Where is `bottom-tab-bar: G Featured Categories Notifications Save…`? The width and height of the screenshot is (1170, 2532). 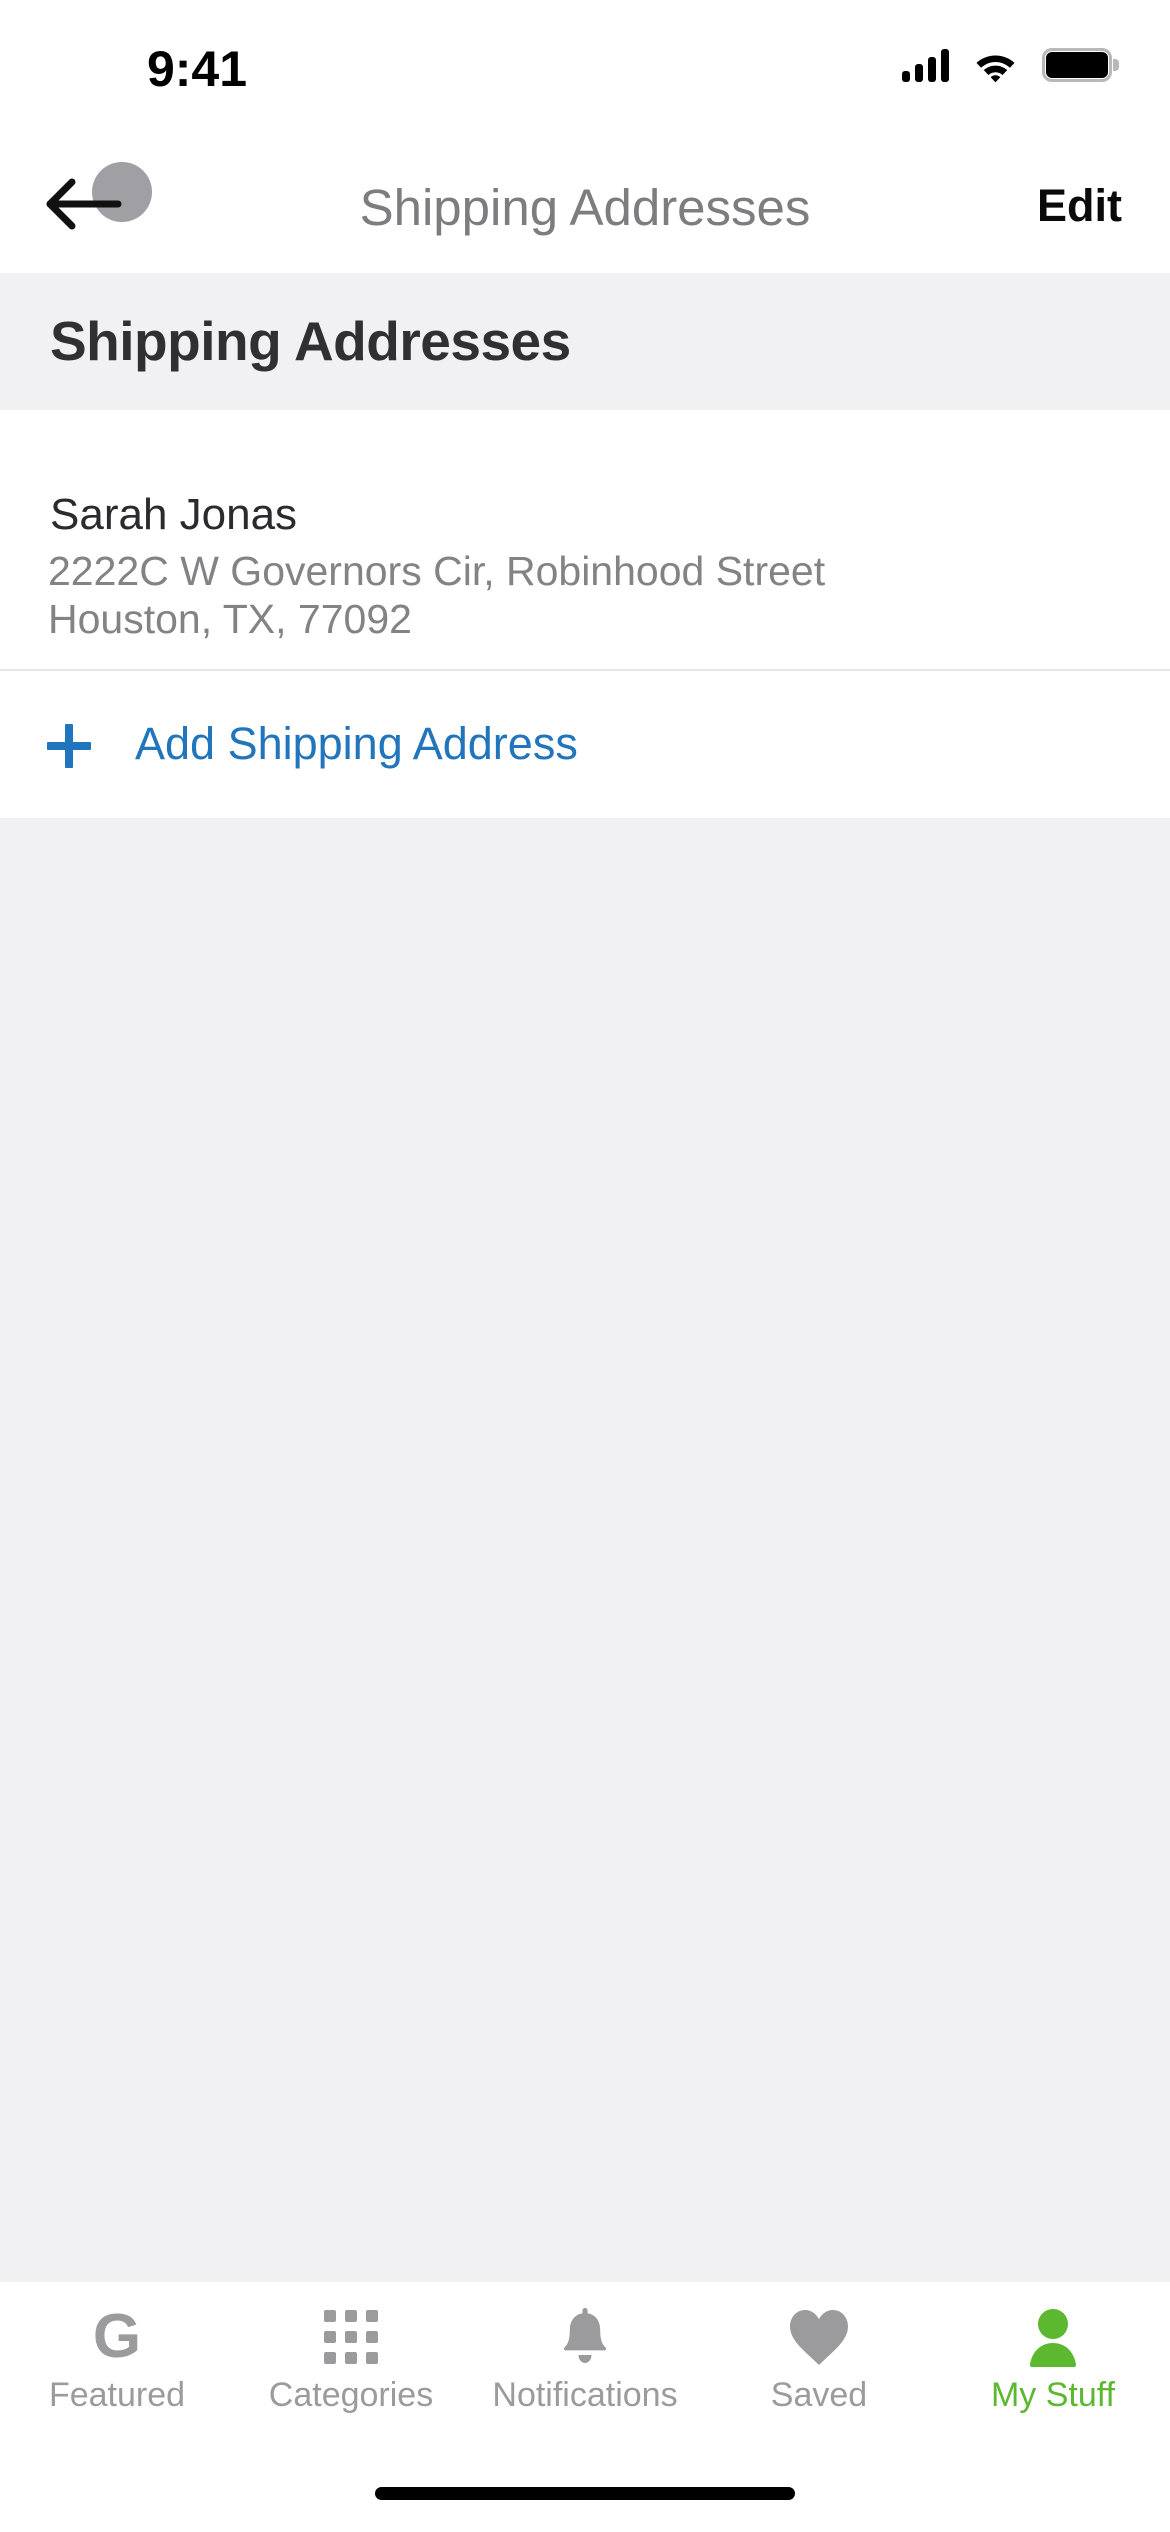
bottom-tab-bar: G Featured Categories Notifications Save… is located at coordinates (585, 2377).